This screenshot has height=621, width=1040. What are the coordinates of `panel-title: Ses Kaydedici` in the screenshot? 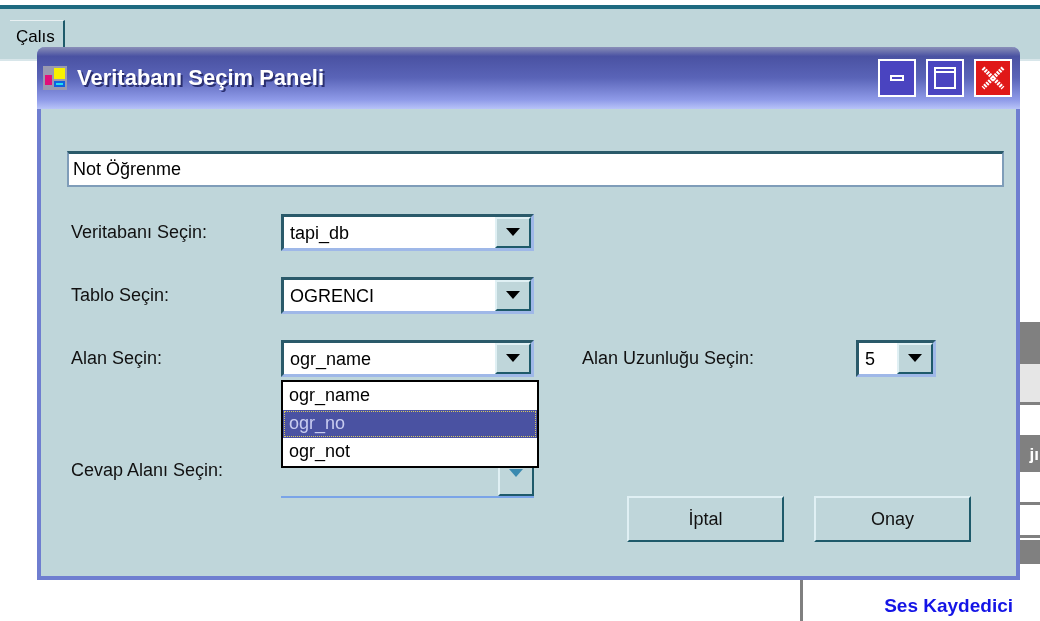 It's located at (948, 606).